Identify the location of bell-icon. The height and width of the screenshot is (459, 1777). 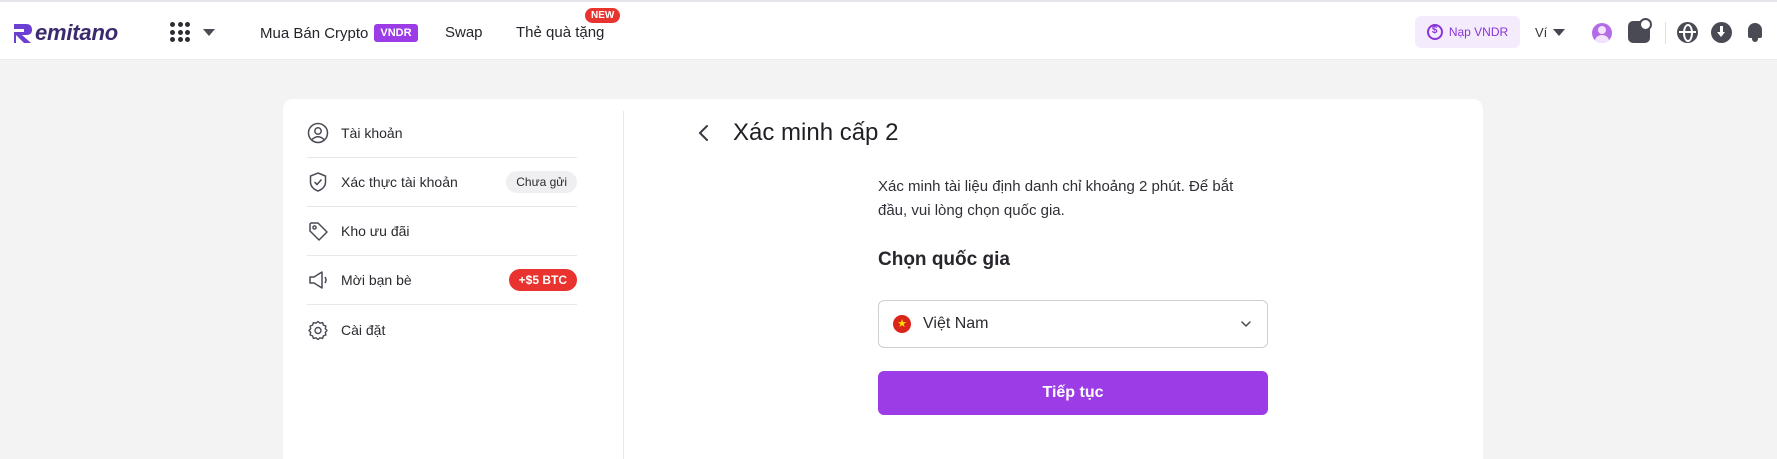
(1755, 32).